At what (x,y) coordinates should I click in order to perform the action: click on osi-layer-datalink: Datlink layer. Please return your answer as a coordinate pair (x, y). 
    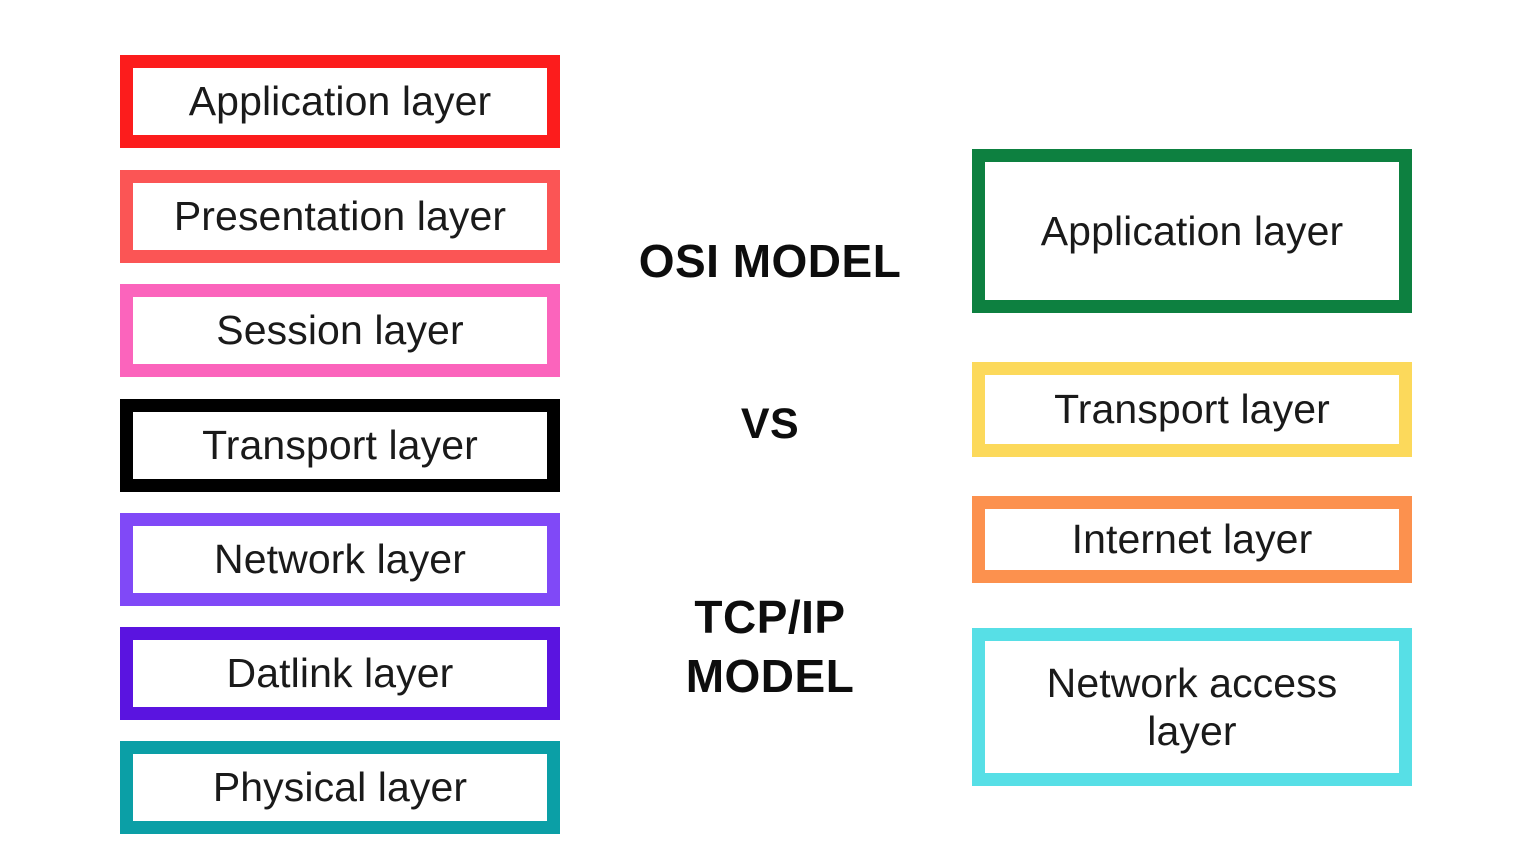
    Looking at the image, I should click on (340, 673).